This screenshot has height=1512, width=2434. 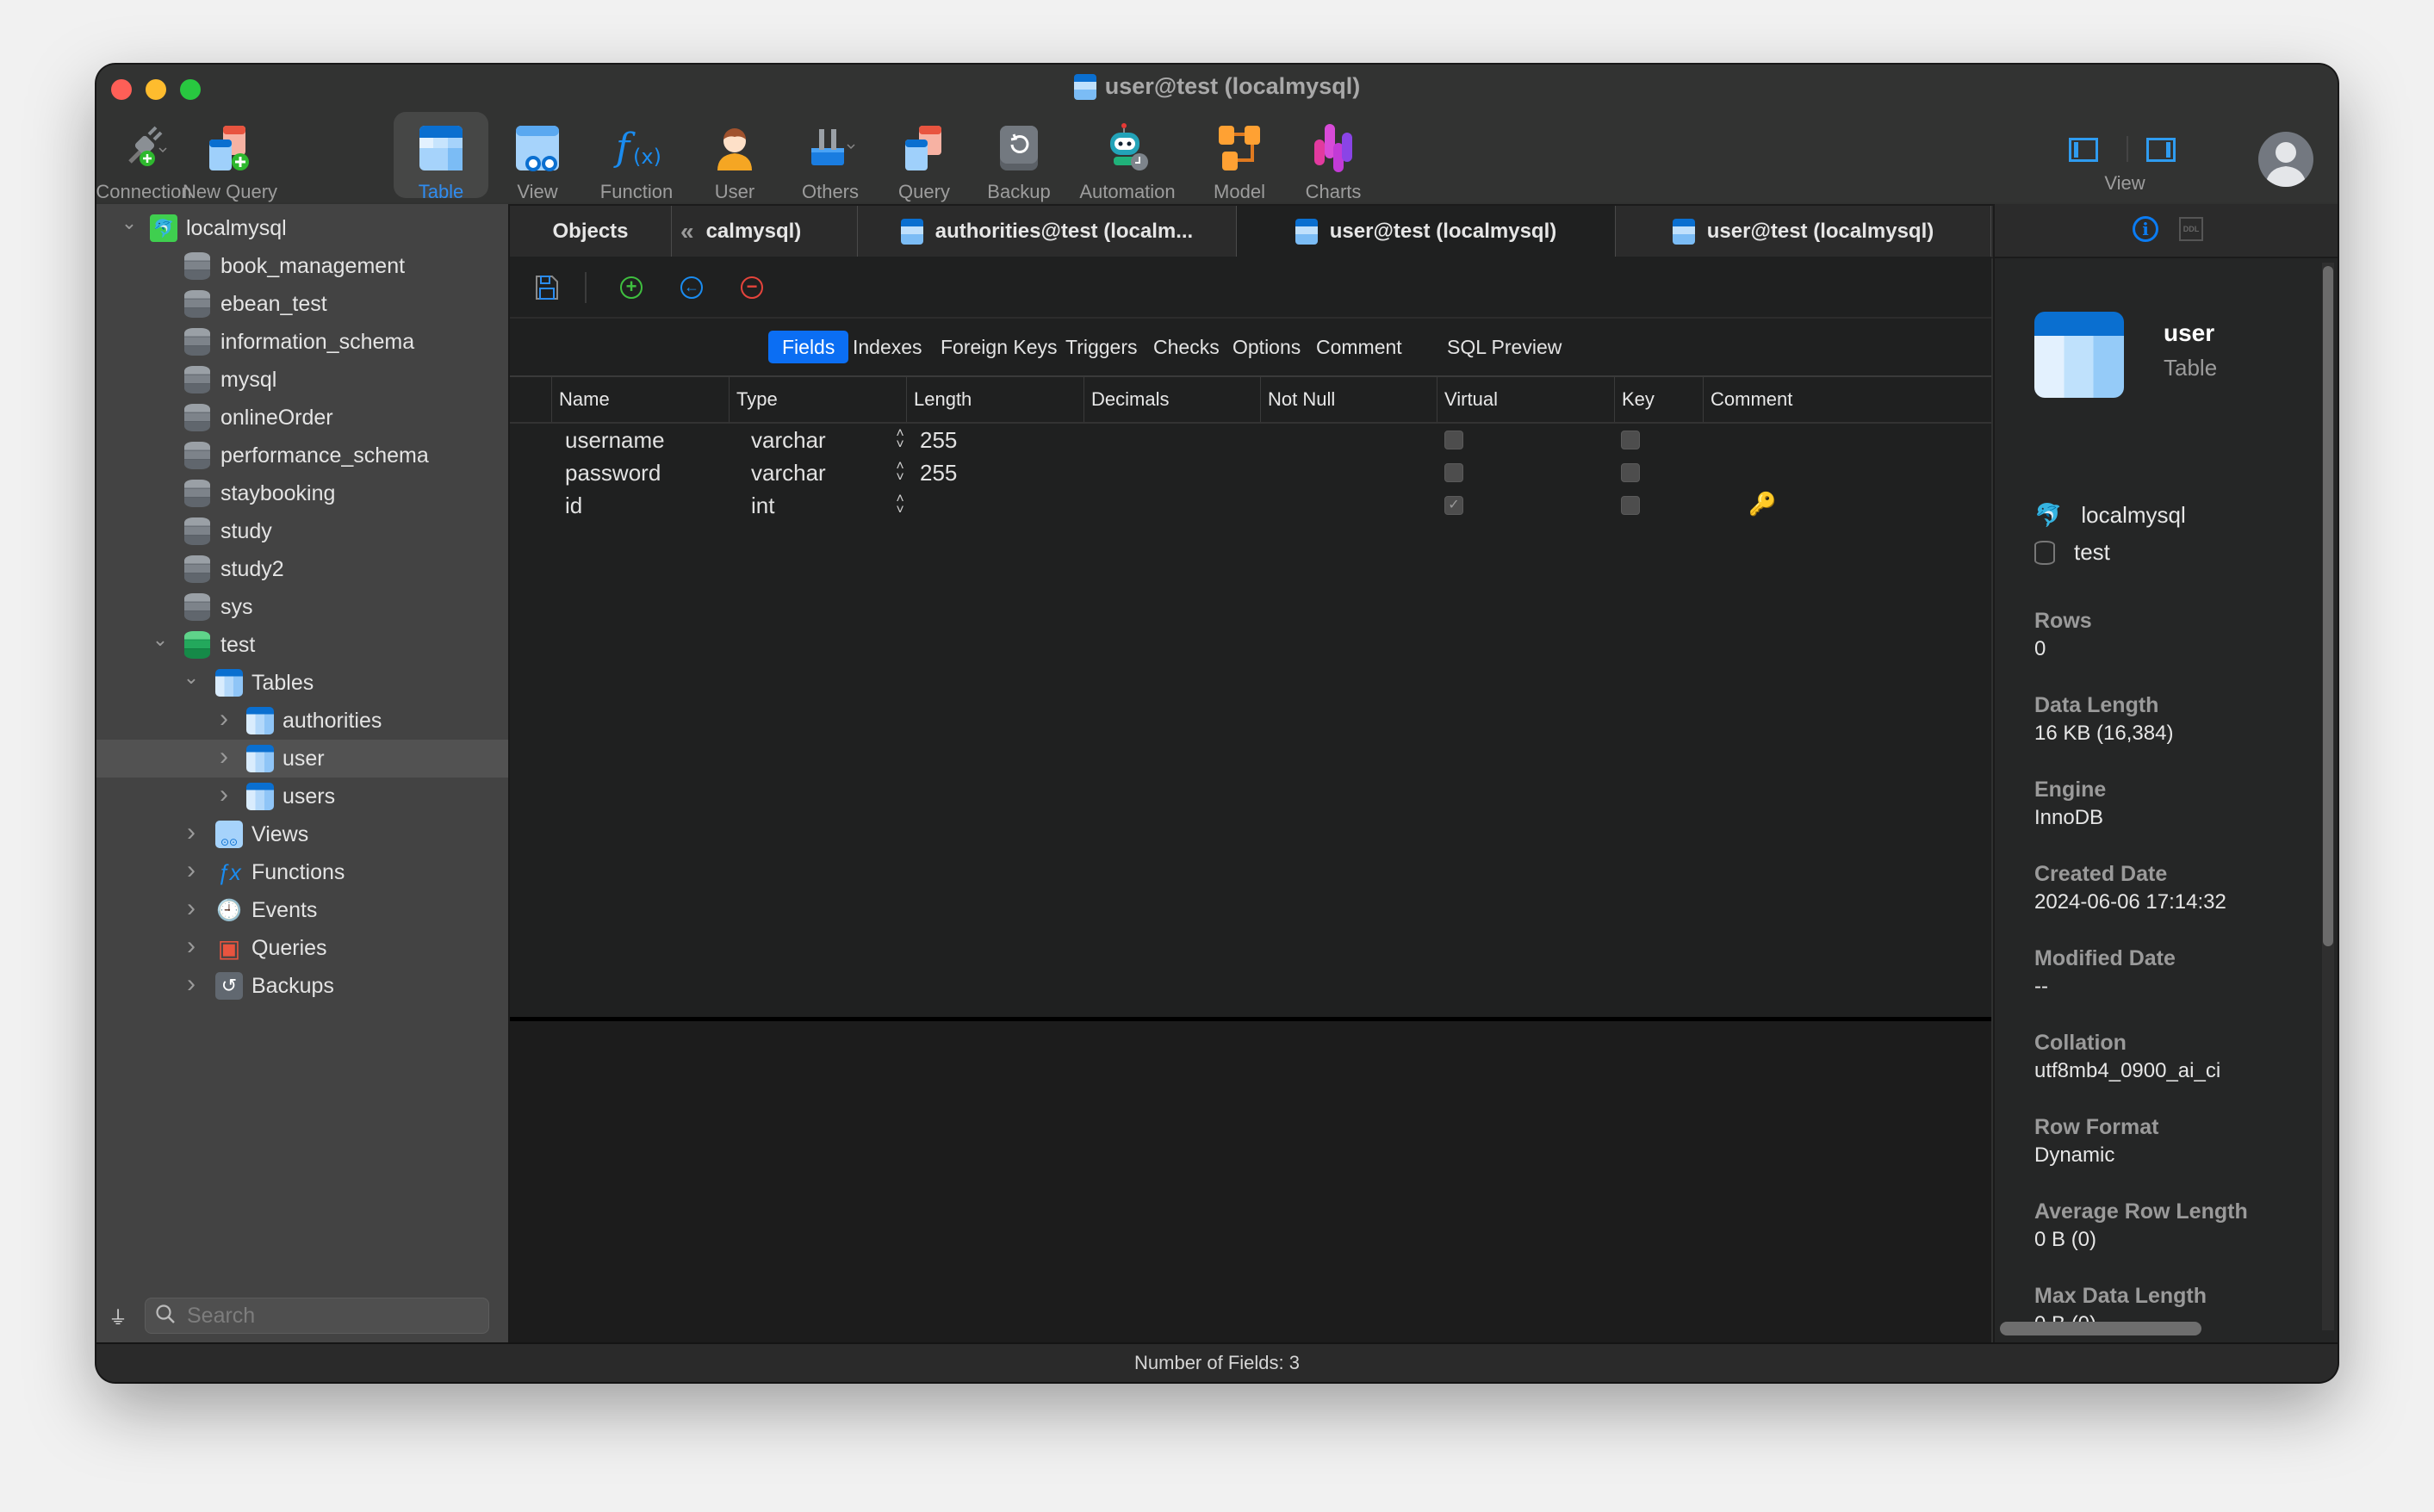 What do you see at coordinates (1453, 506) in the screenshot?
I see `not-null-checkbox: ✓` at bounding box center [1453, 506].